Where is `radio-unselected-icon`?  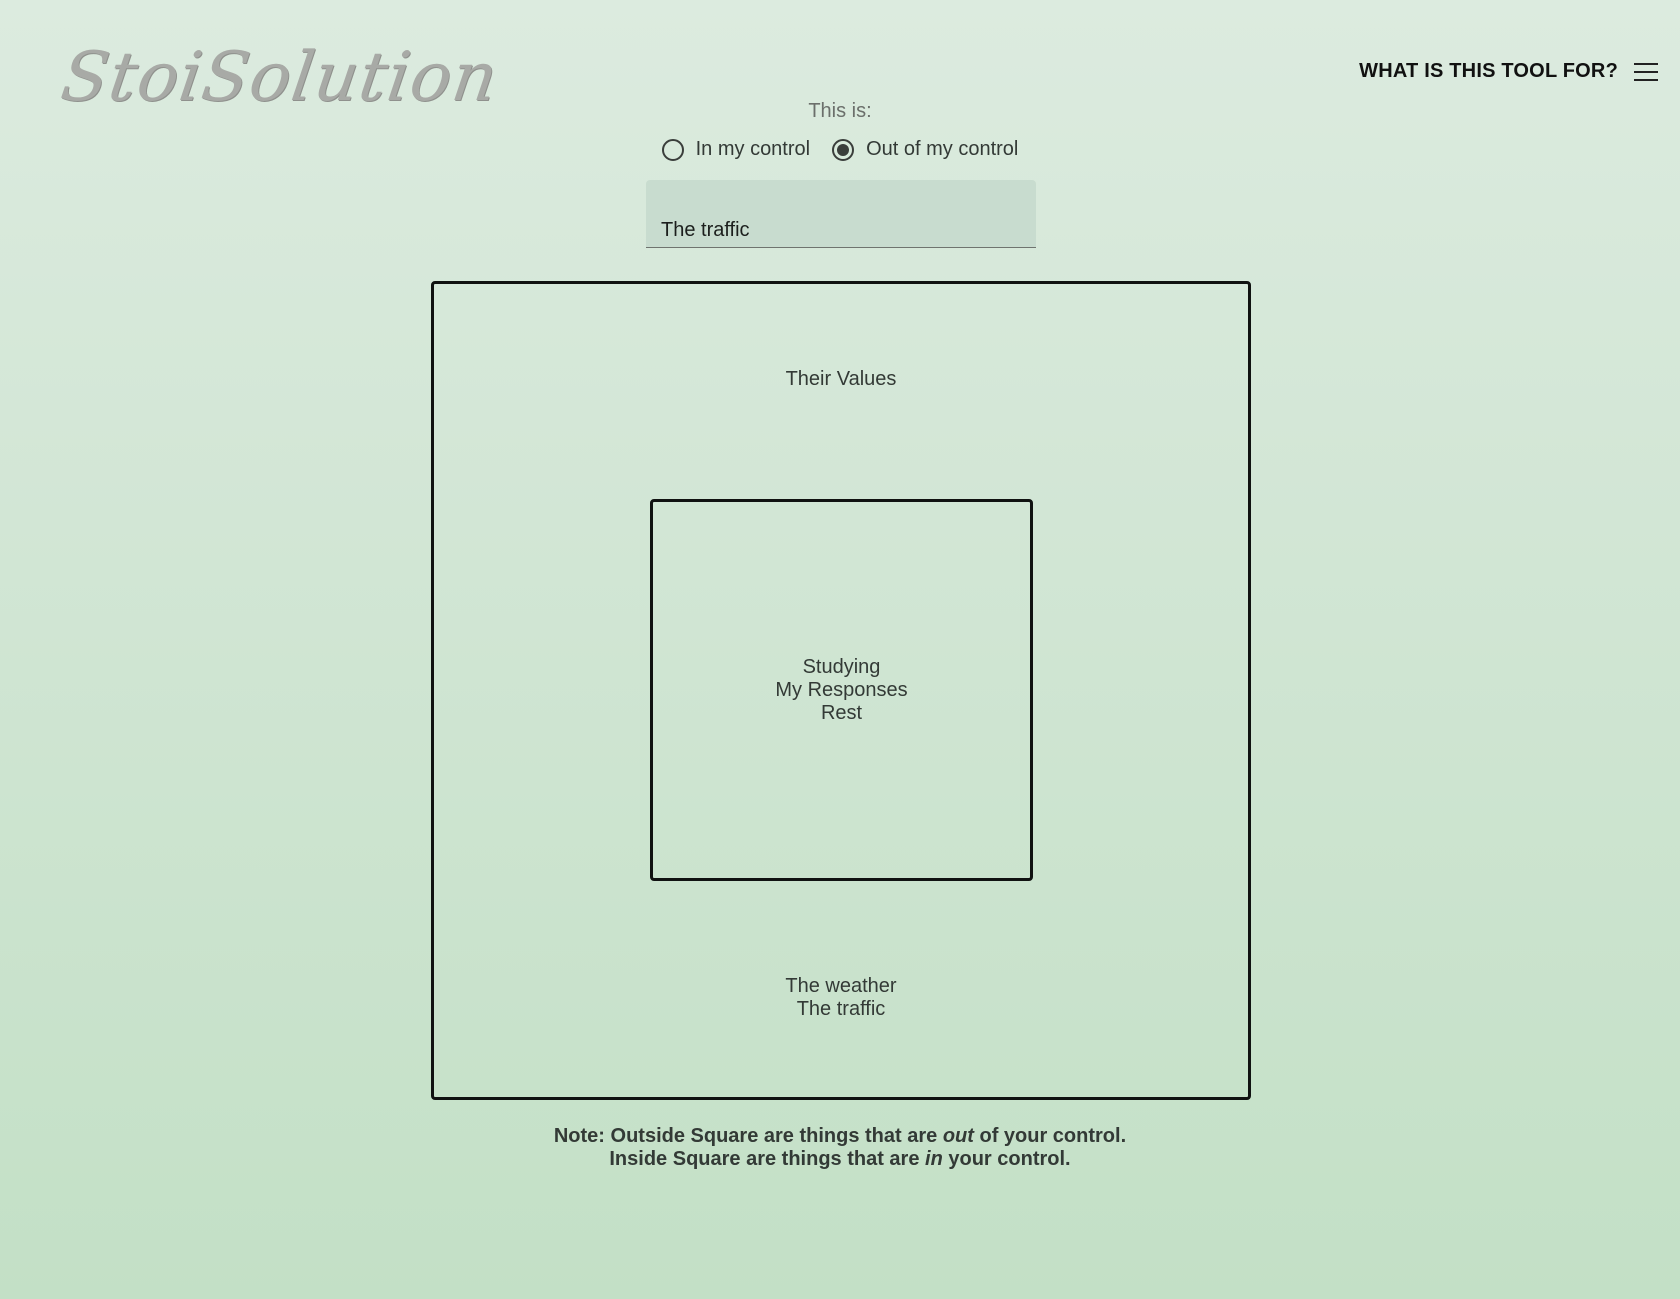
radio-unselected-icon is located at coordinates (672, 149).